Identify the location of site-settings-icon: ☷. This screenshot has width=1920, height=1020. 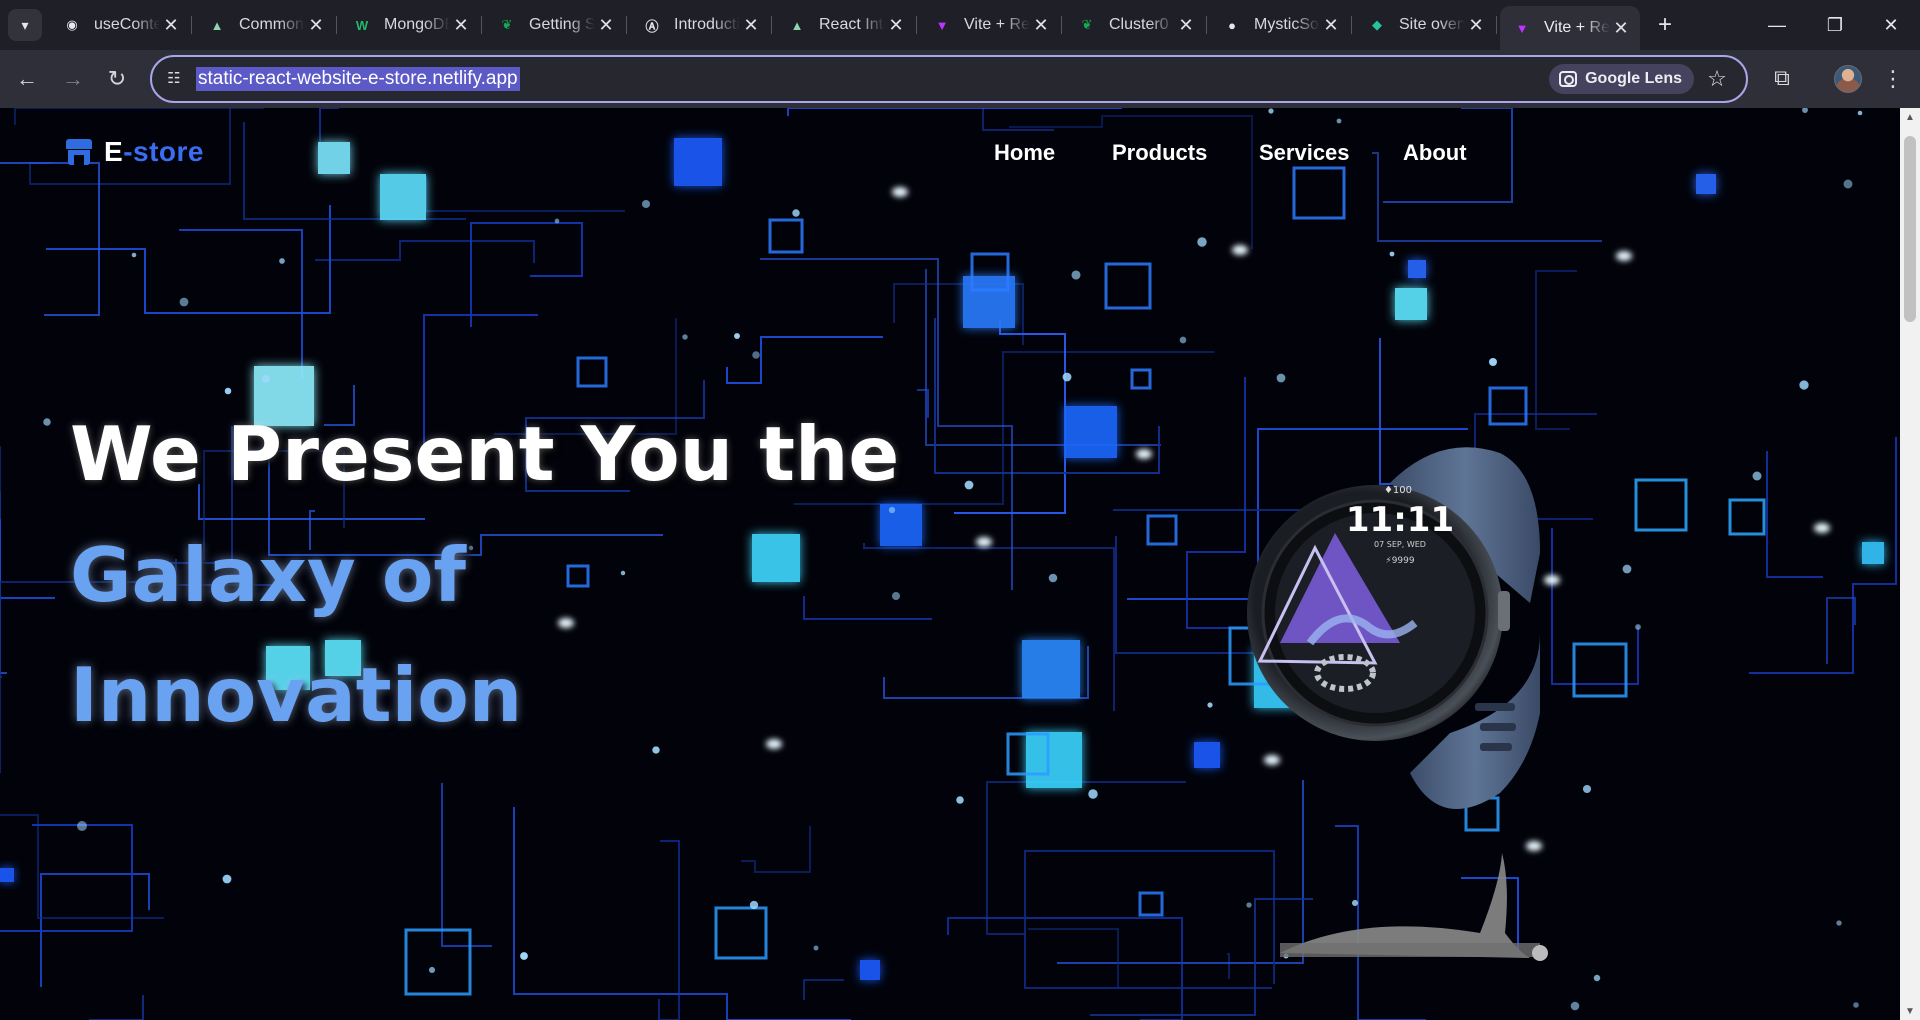
(174, 79).